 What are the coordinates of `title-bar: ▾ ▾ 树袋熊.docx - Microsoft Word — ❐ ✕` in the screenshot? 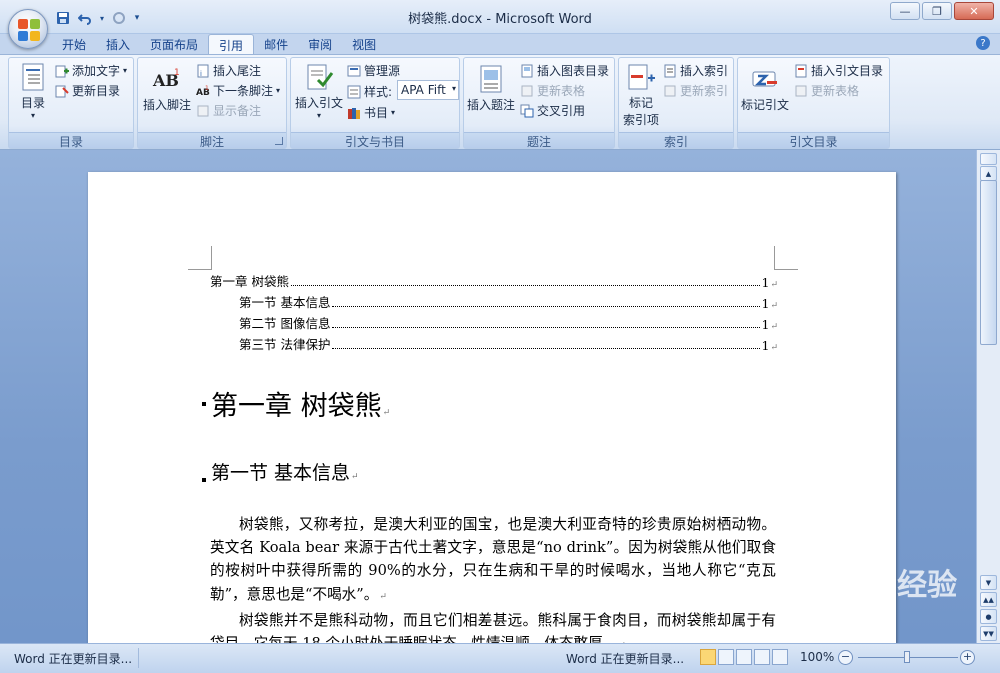 It's located at (500, 17).